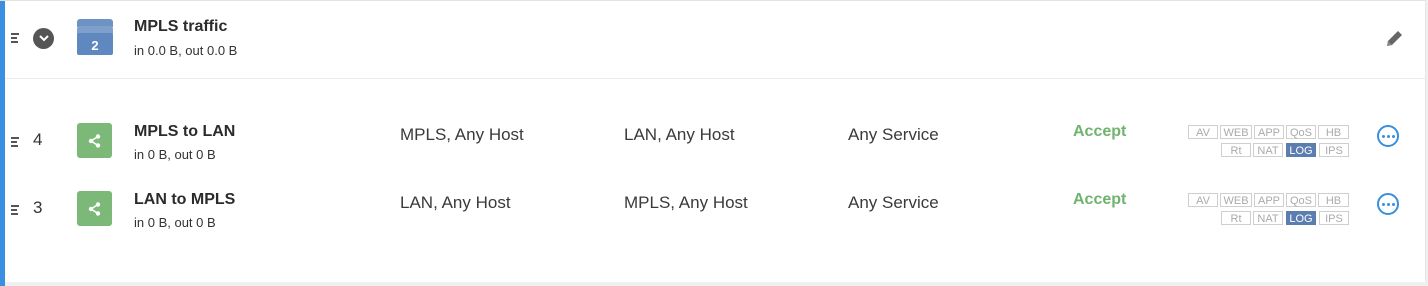 This screenshot has width=1428, height=286. I want to click on rule-name: LAN to MPLS, so click(184, 200).